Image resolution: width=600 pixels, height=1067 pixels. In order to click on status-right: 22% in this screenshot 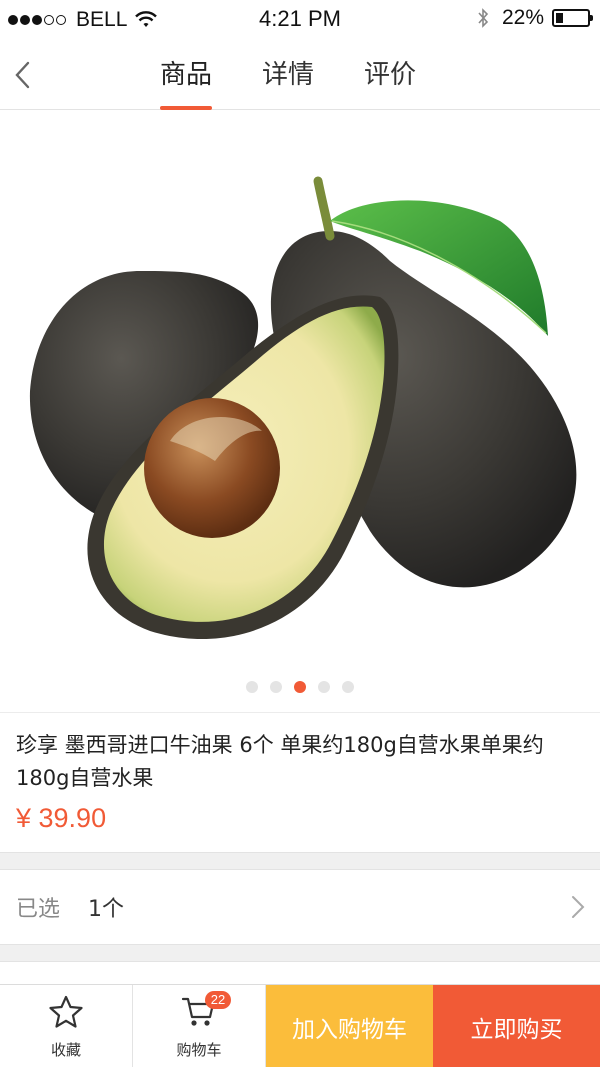, I will do `click(534, 18)`.